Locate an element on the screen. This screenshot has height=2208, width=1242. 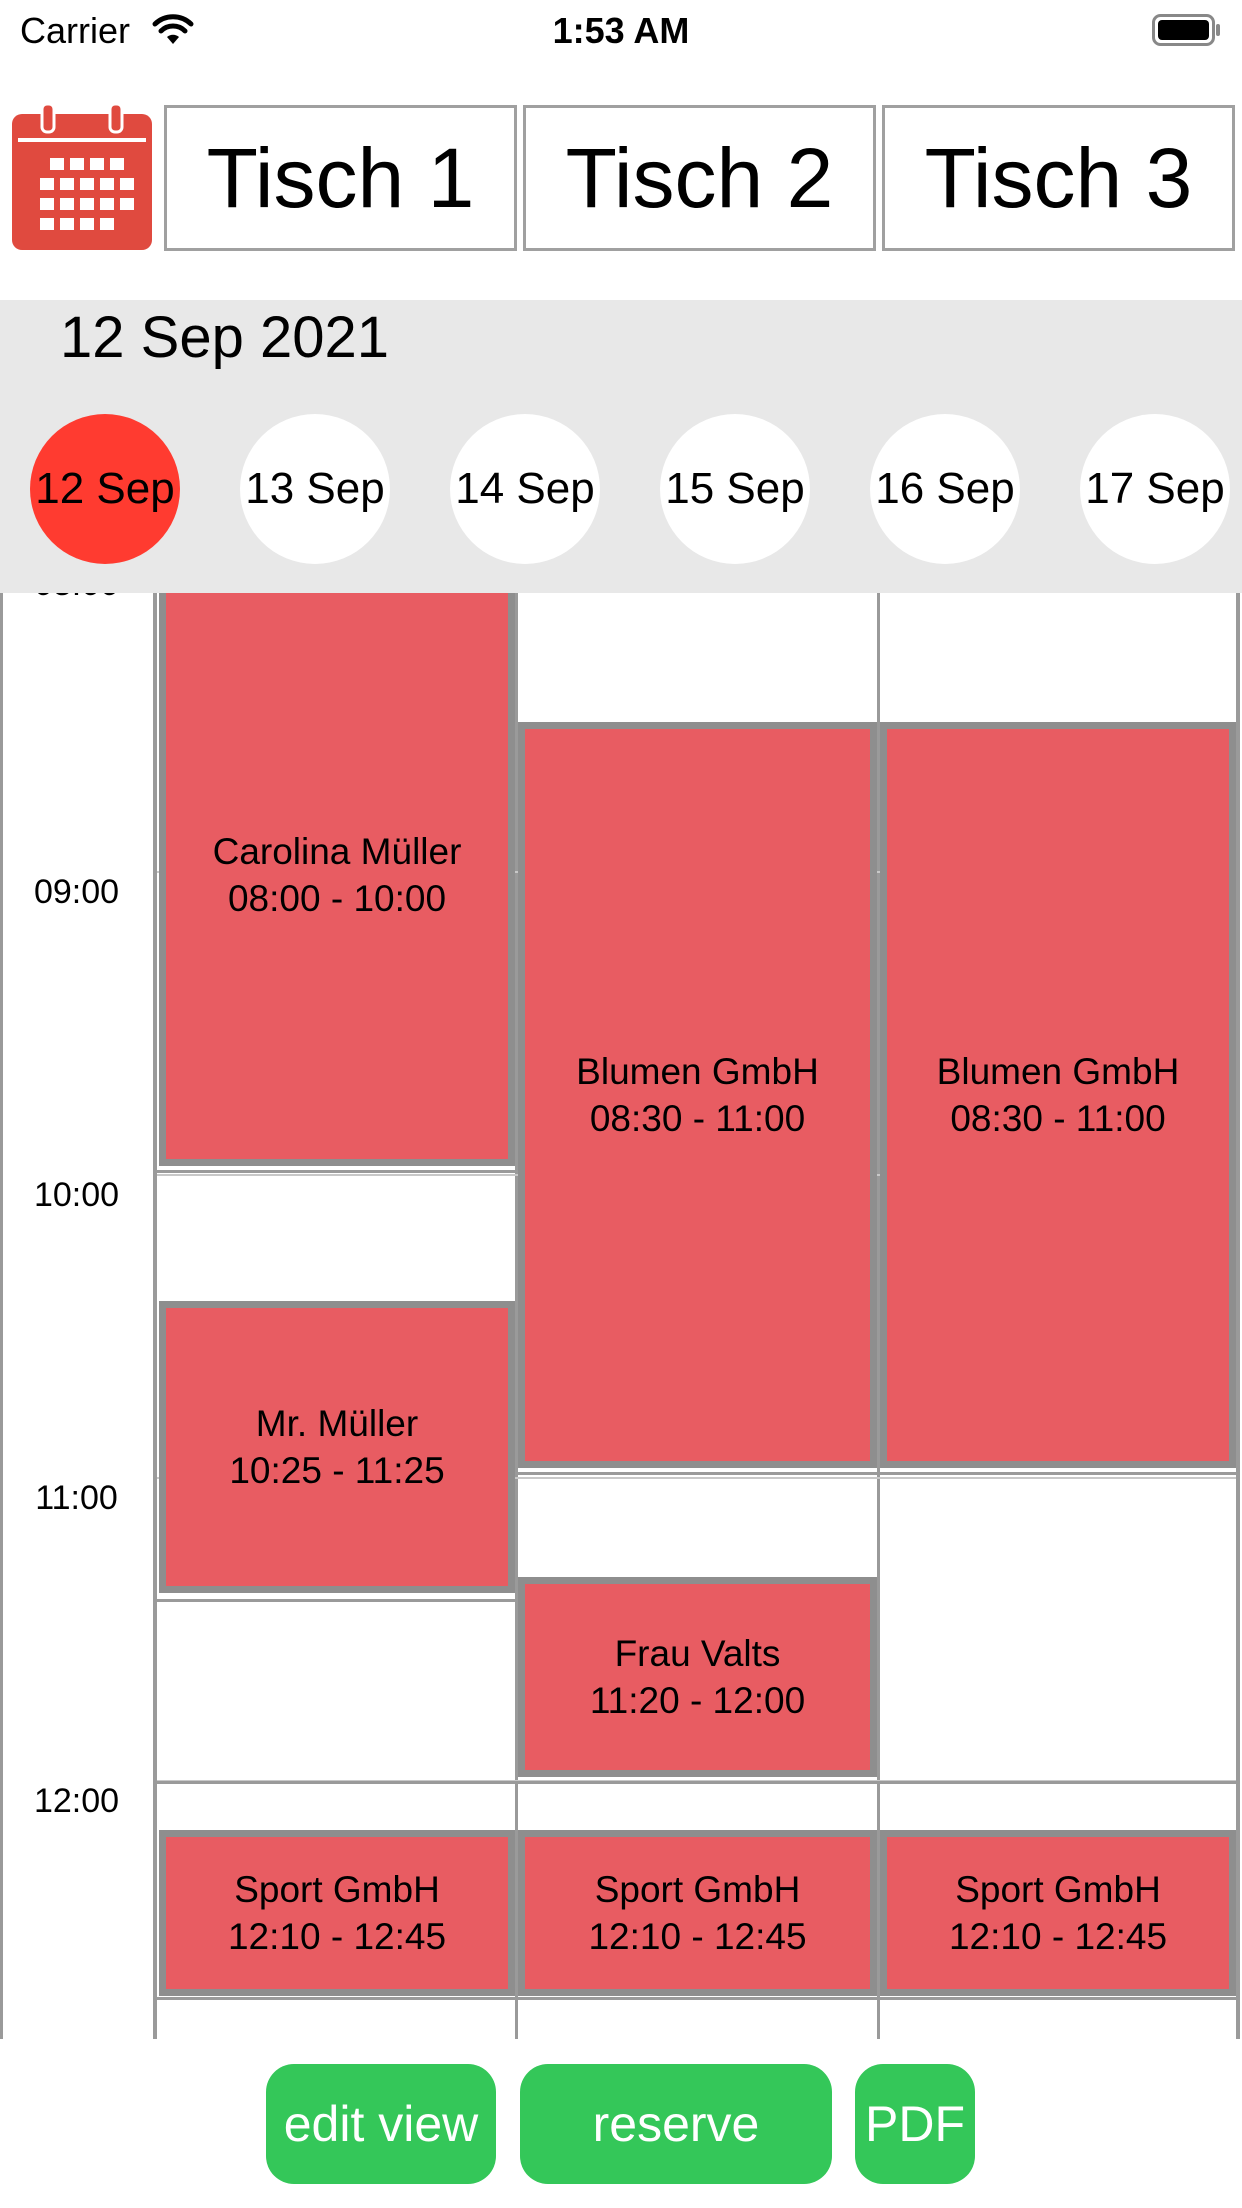
reservation-name: Carolina Müller is located at coordinates (337, 851).